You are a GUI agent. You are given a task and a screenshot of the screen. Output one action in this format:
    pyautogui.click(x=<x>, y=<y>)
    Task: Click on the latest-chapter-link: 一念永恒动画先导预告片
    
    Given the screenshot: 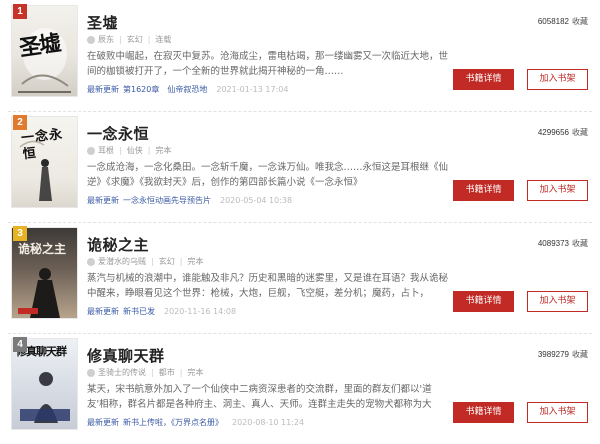 What is the action you would take?
    pyautogui.click(x=167, y=200)
    